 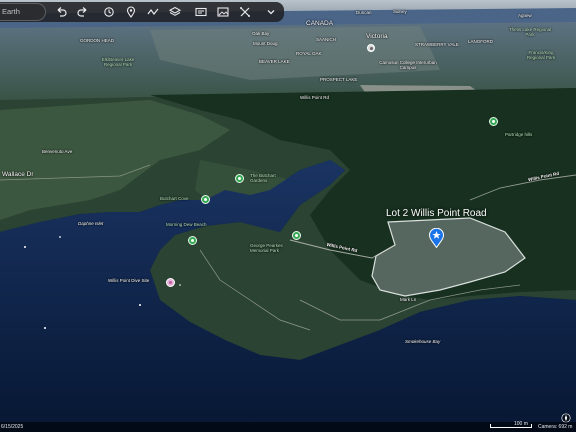 What do you see at coordinates (261, 33) in the screenshot?
I see `label-oak-bay: Oak Bay` at bounding box center [261, 33].